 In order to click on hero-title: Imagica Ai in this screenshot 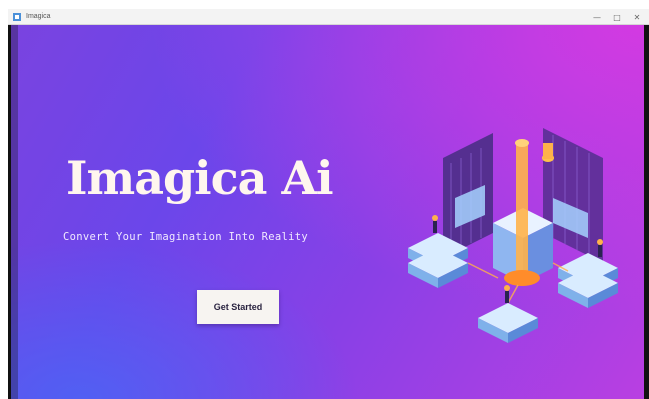, I will do `click(200, 178)`.